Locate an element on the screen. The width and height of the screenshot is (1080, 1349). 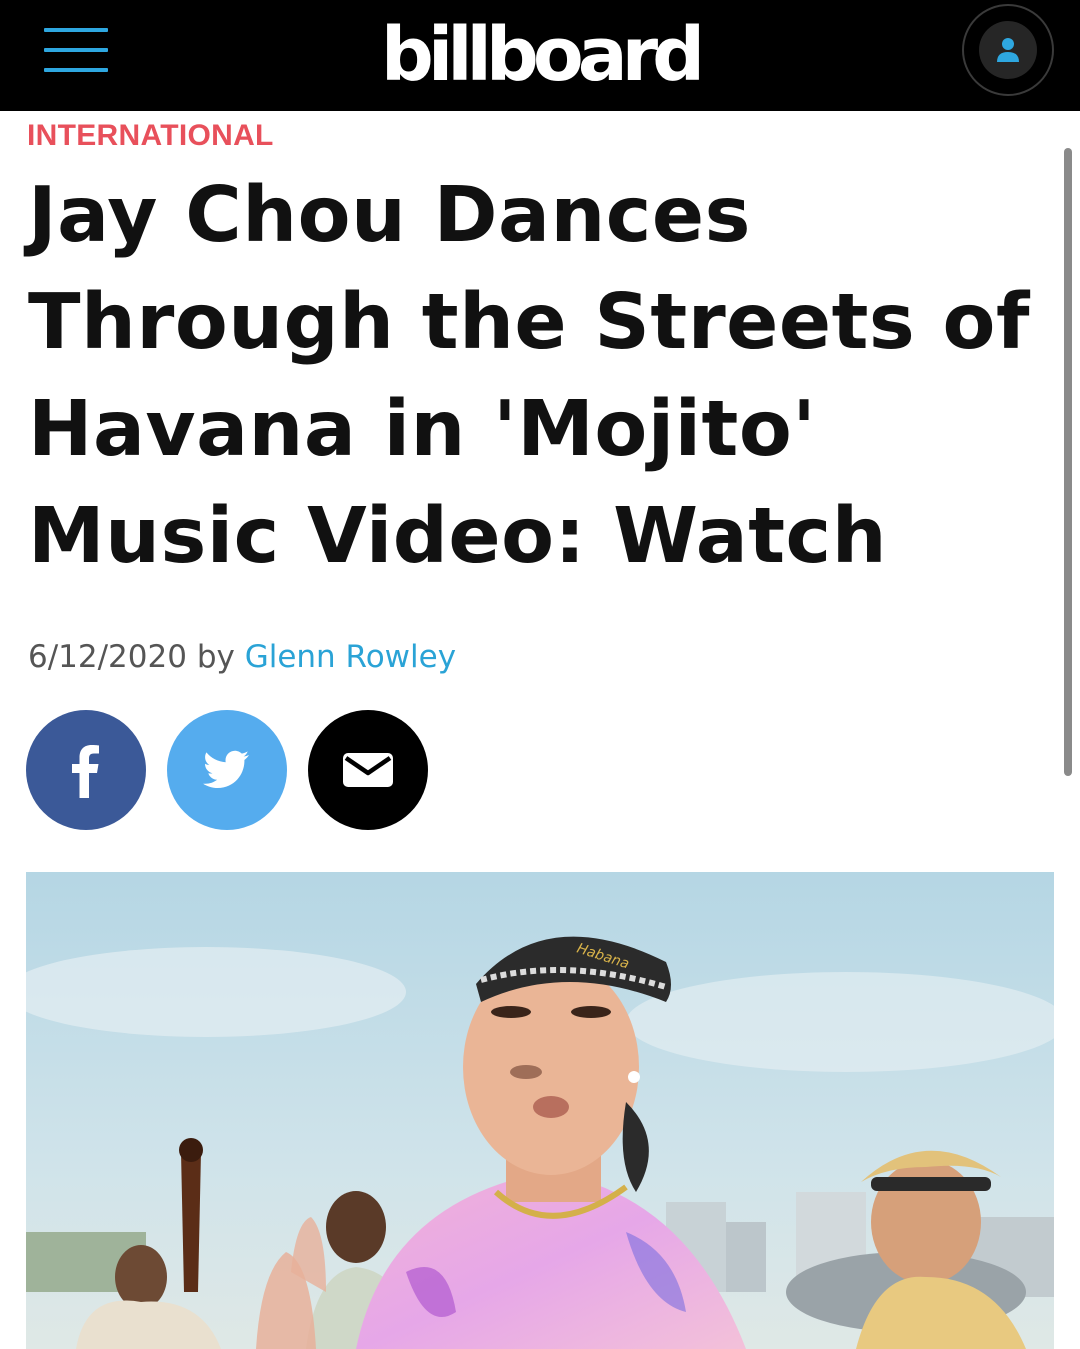
user-icon is located at coordinates (1008, 50).